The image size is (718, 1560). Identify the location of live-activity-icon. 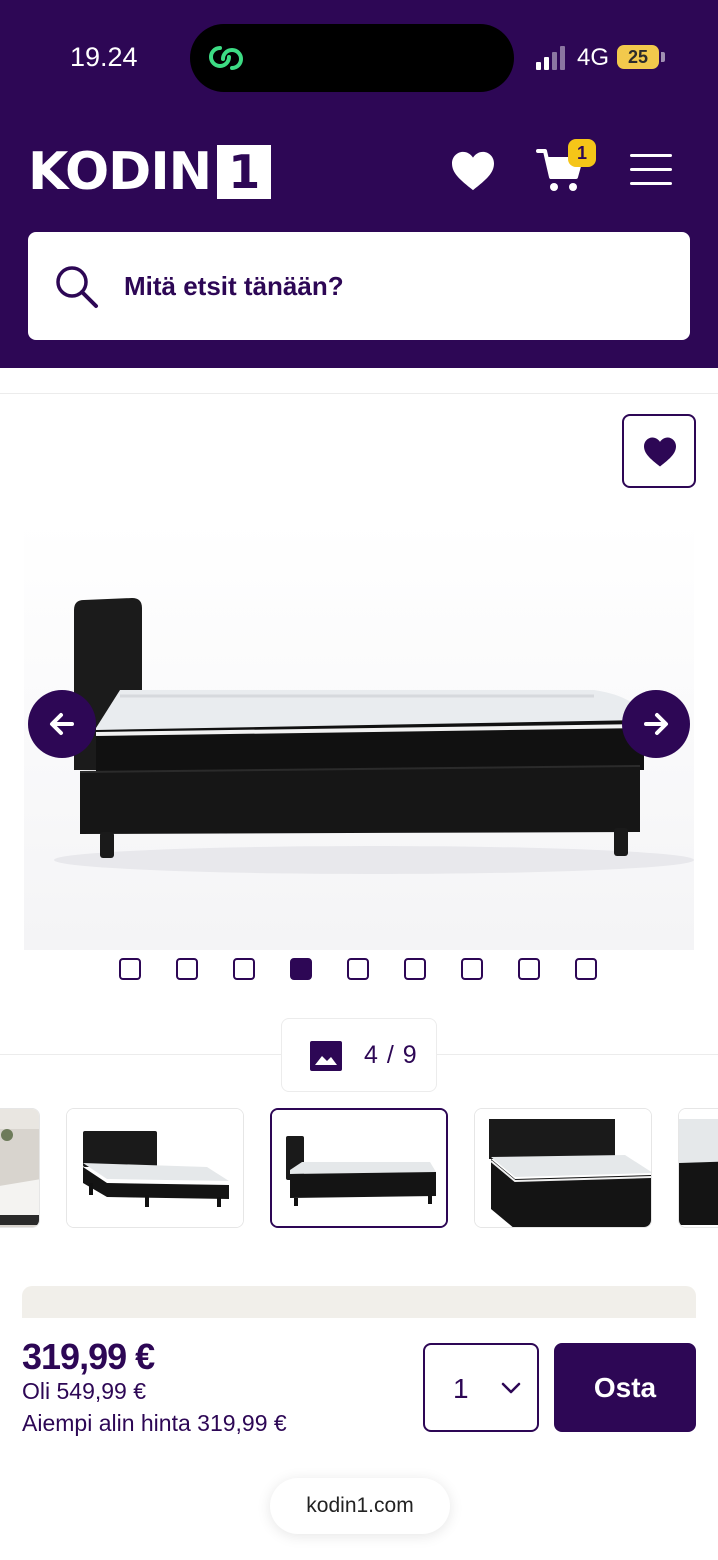
(226, 58).